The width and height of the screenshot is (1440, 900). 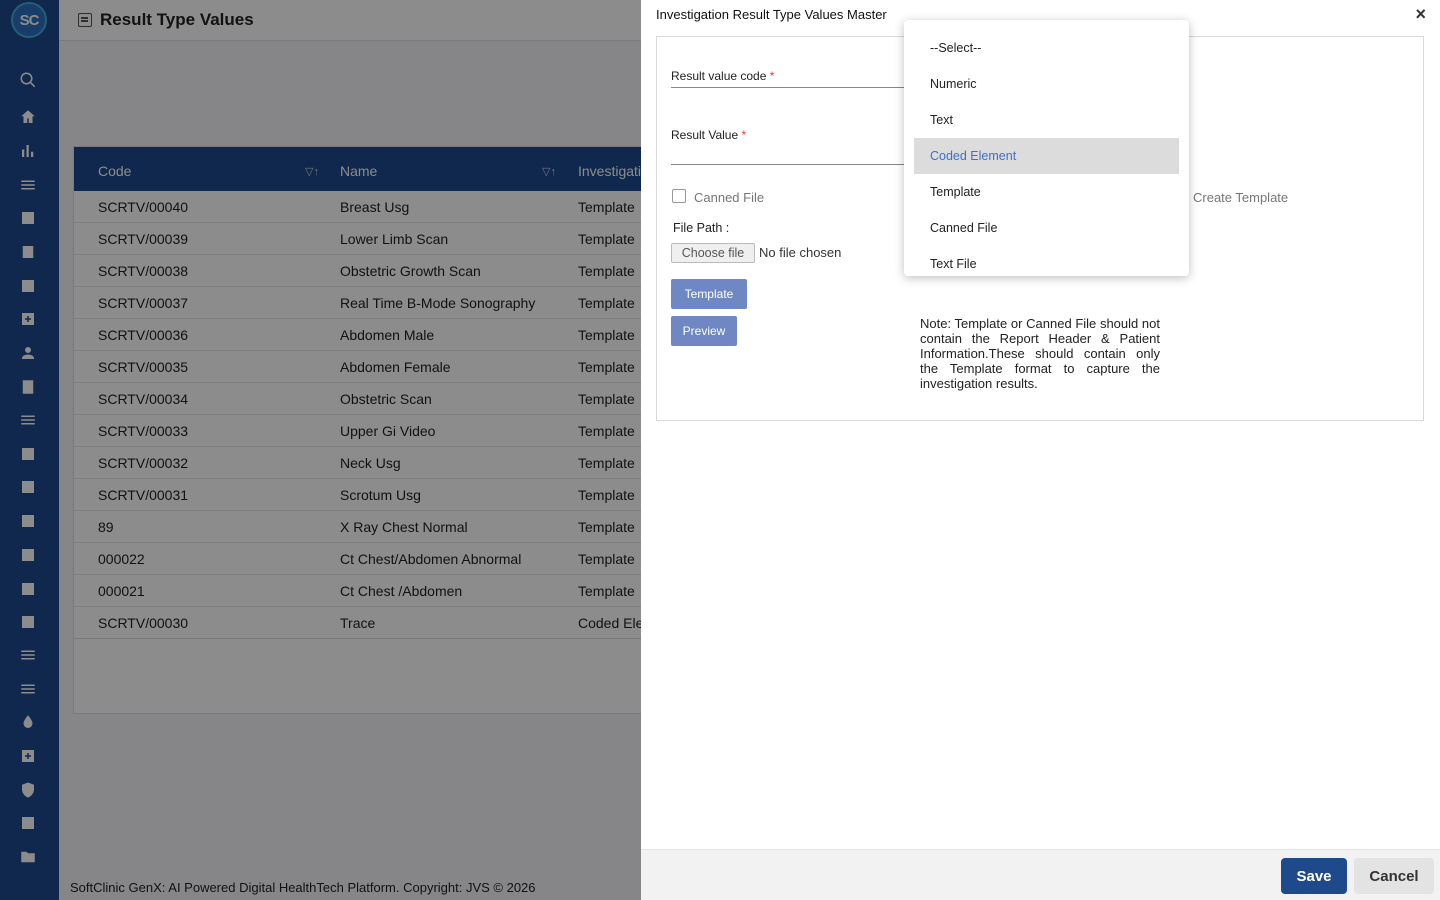 I want to click on dropdown-option: Text File, so click(x=1046, y=261).